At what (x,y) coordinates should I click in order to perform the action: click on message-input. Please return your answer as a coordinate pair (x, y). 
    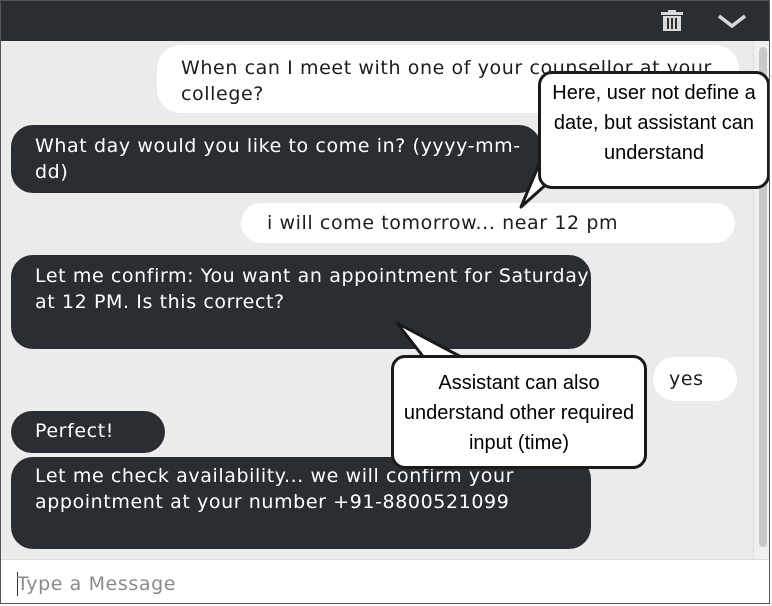
    Looking at the image, I should click on (377, 584).